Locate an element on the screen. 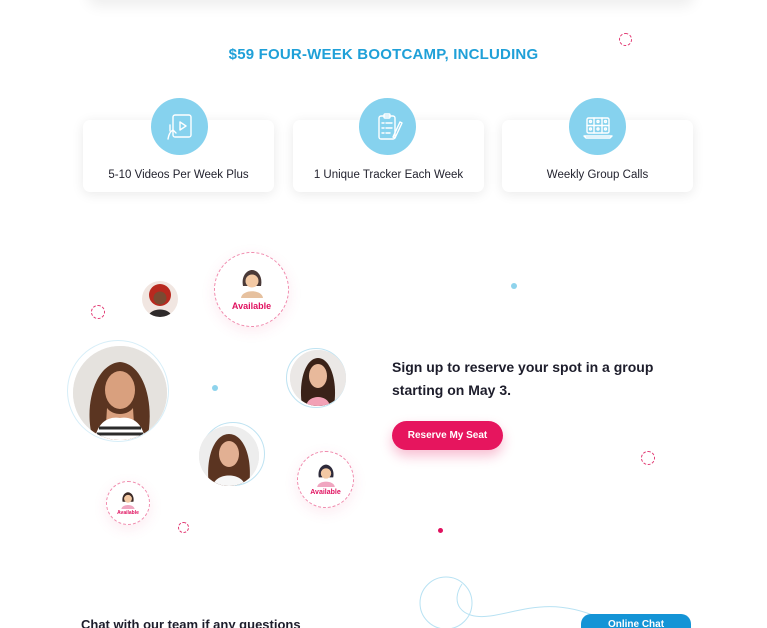  chat-prompt-text: Chat with our team if any questions is located at coordinates (191, 622).